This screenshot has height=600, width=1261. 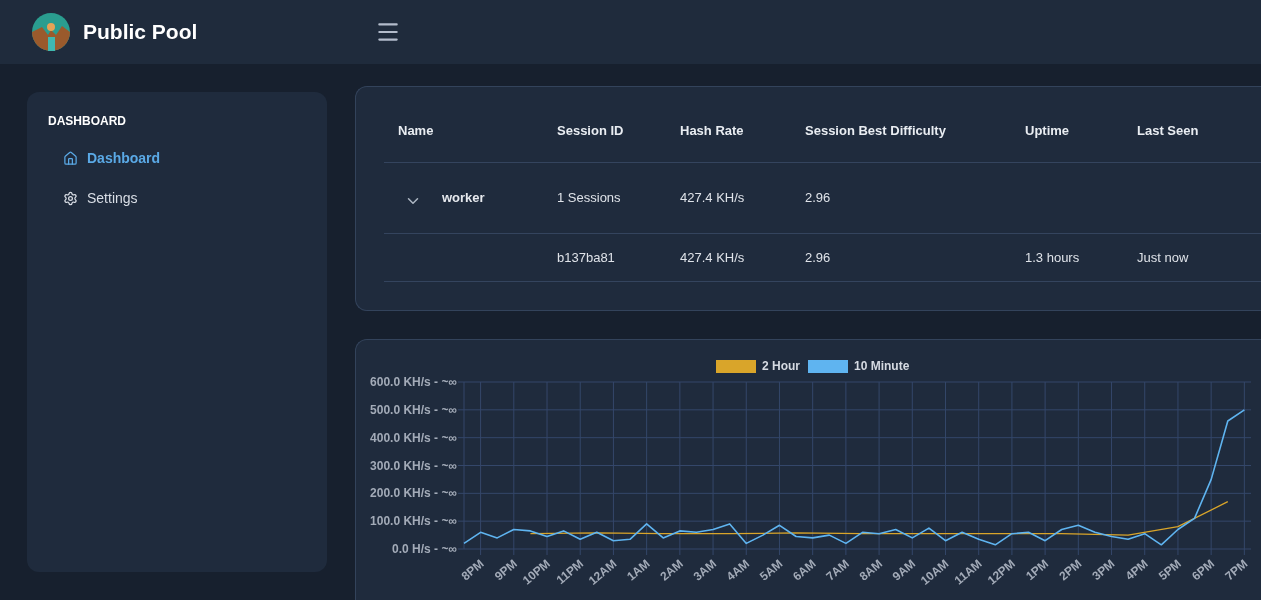 What do you see at coordinates (413, 437) in the screenshot?
I see `y-tick-label: 400.0 KH/s - ~∞` at bounding box center [413, 437].